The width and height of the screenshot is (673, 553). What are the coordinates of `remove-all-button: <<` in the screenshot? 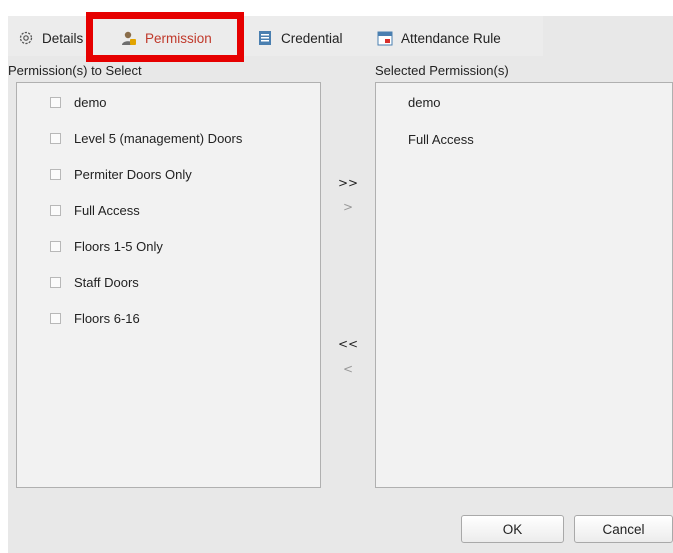 It's located at (348, 344).